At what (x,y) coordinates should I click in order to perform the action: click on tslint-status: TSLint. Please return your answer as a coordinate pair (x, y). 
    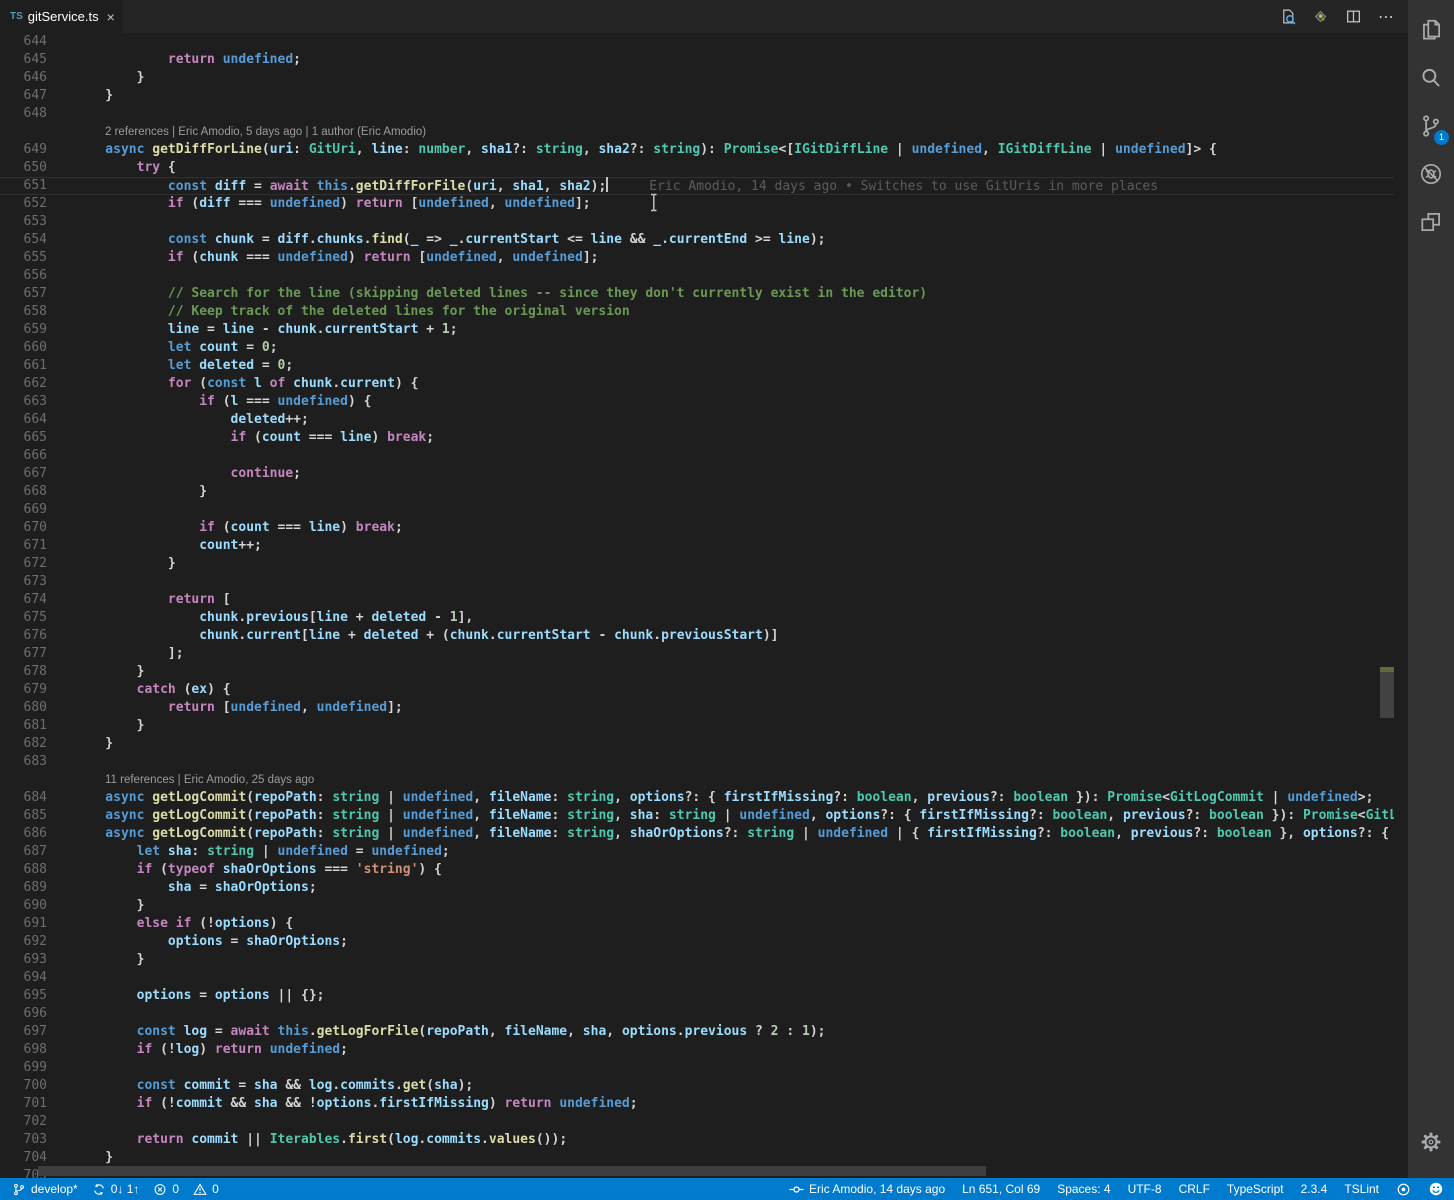
    Looking at the image, I should click on (1361, 1189).